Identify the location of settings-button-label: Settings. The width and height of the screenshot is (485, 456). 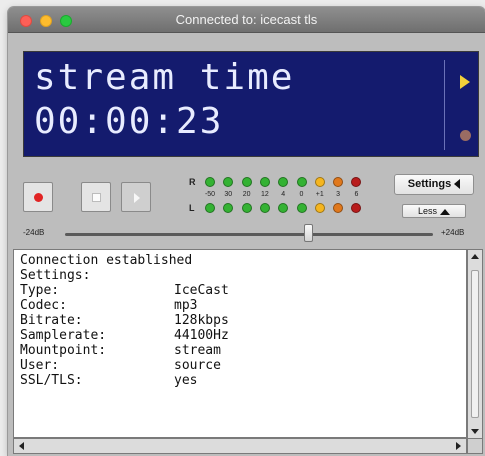
(429, 184).